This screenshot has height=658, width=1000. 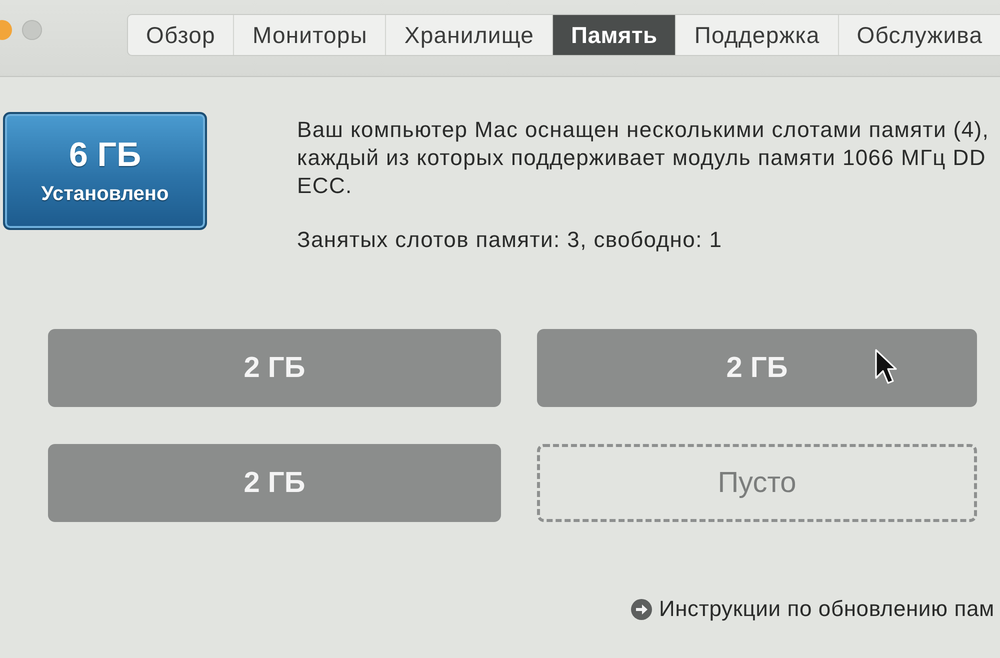 What do you see at coordinates (756, 35) in the screenshot?
I see `tab: Поддержка` at bounding box center [756, 35].